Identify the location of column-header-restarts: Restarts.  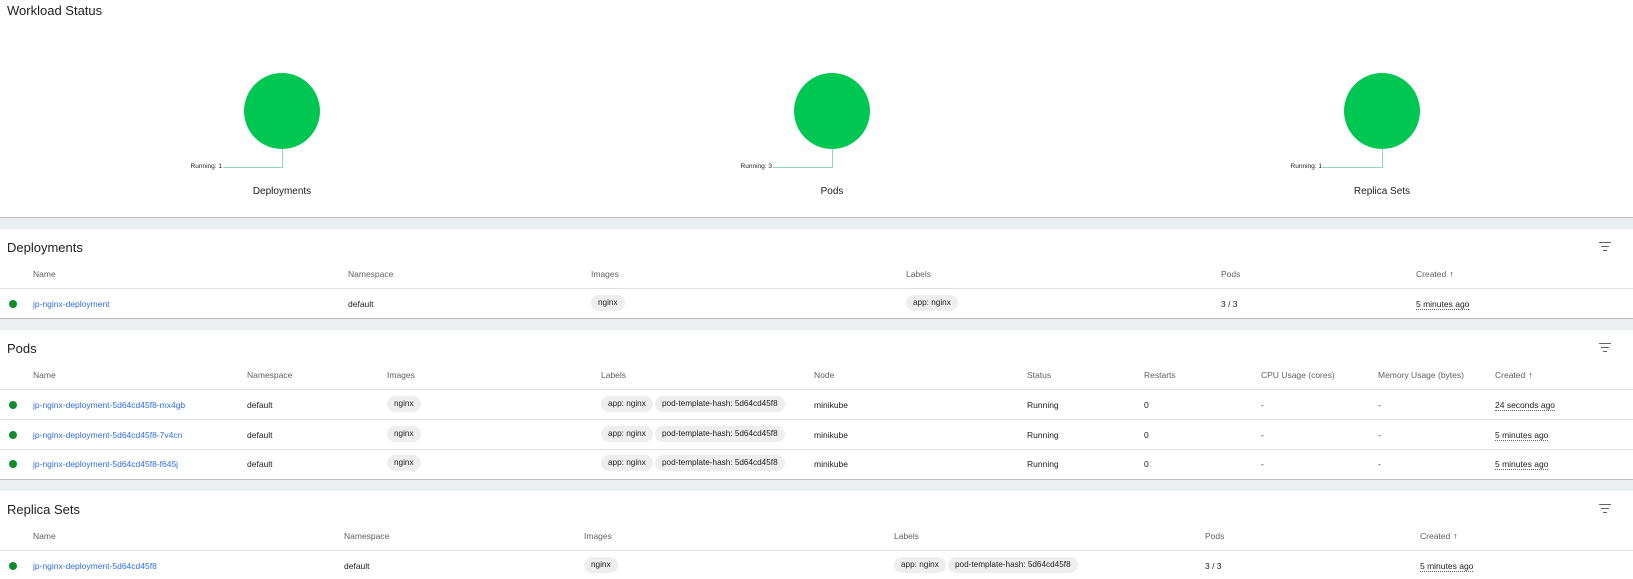
(1160, 375).